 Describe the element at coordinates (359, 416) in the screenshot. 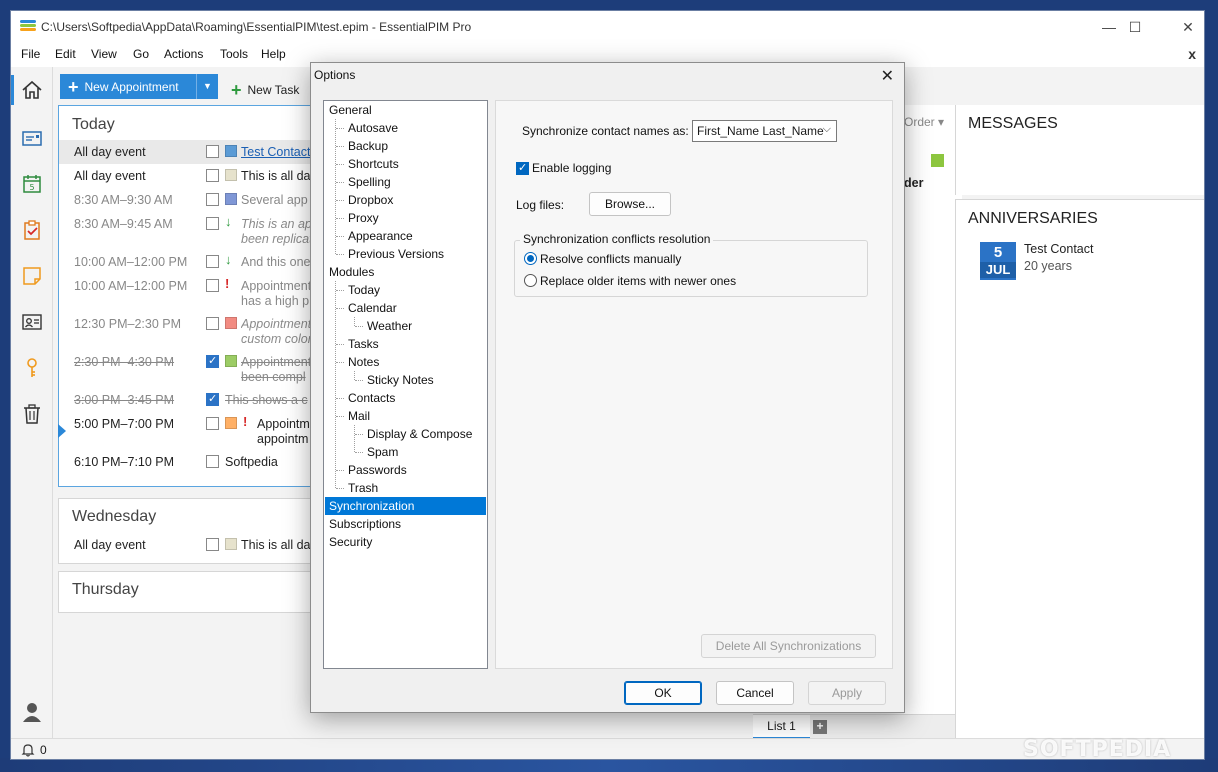

I see `tree-item-mail: Mail` at that location.